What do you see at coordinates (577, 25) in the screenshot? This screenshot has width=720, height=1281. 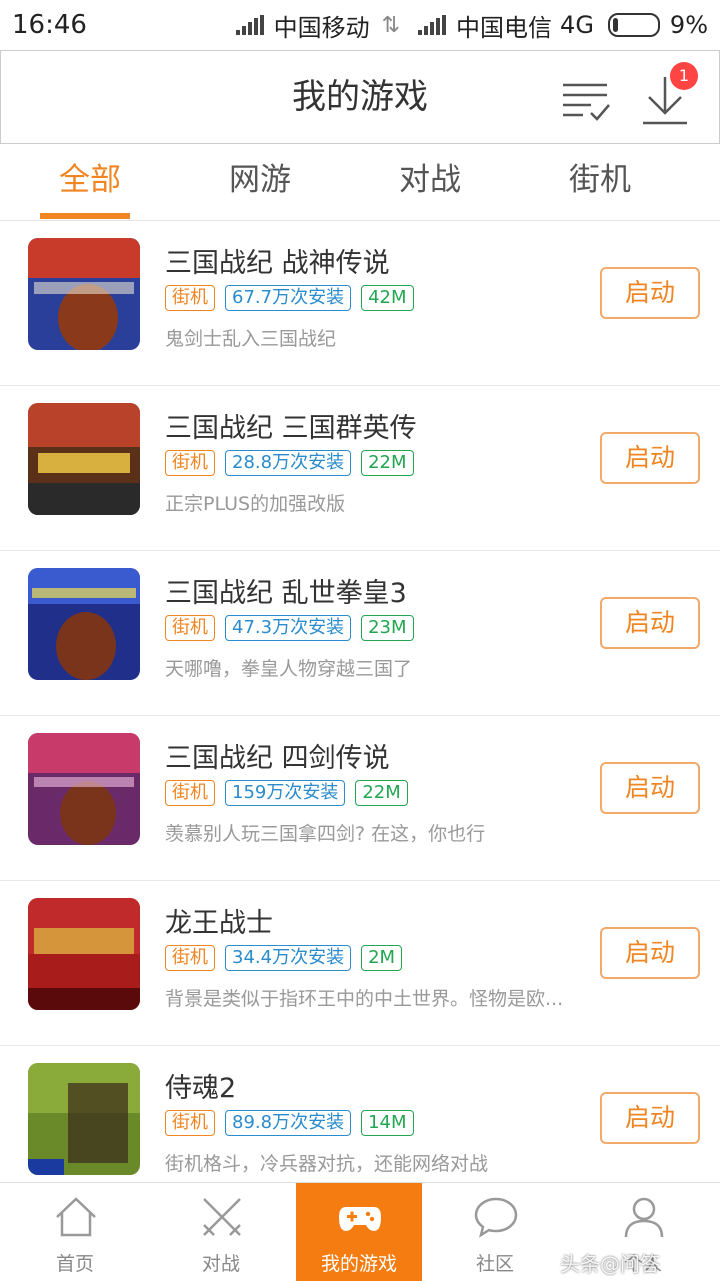 I see `network-type: 4G` at bounding box center [577, 25].